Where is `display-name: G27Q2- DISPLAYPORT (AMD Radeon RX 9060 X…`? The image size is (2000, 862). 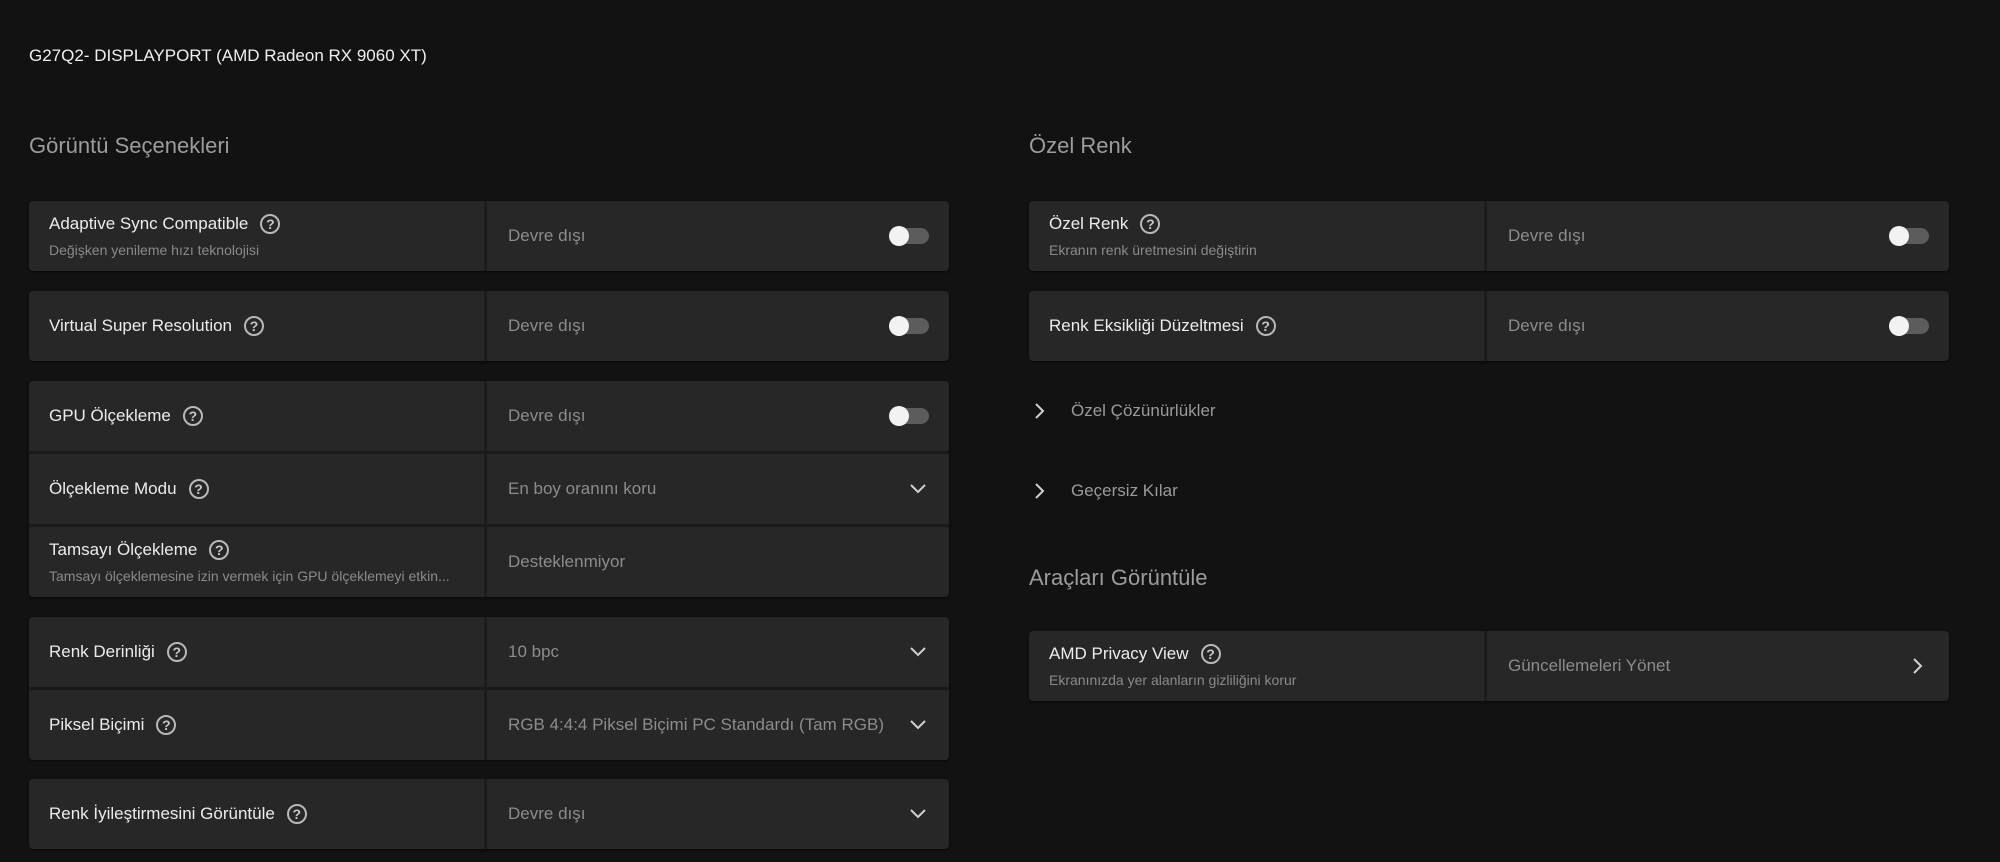
display-name: G27Q2- DISPLAYPORT (AMD Radeon RX 9060 X… is located at coordinates (228, 55).